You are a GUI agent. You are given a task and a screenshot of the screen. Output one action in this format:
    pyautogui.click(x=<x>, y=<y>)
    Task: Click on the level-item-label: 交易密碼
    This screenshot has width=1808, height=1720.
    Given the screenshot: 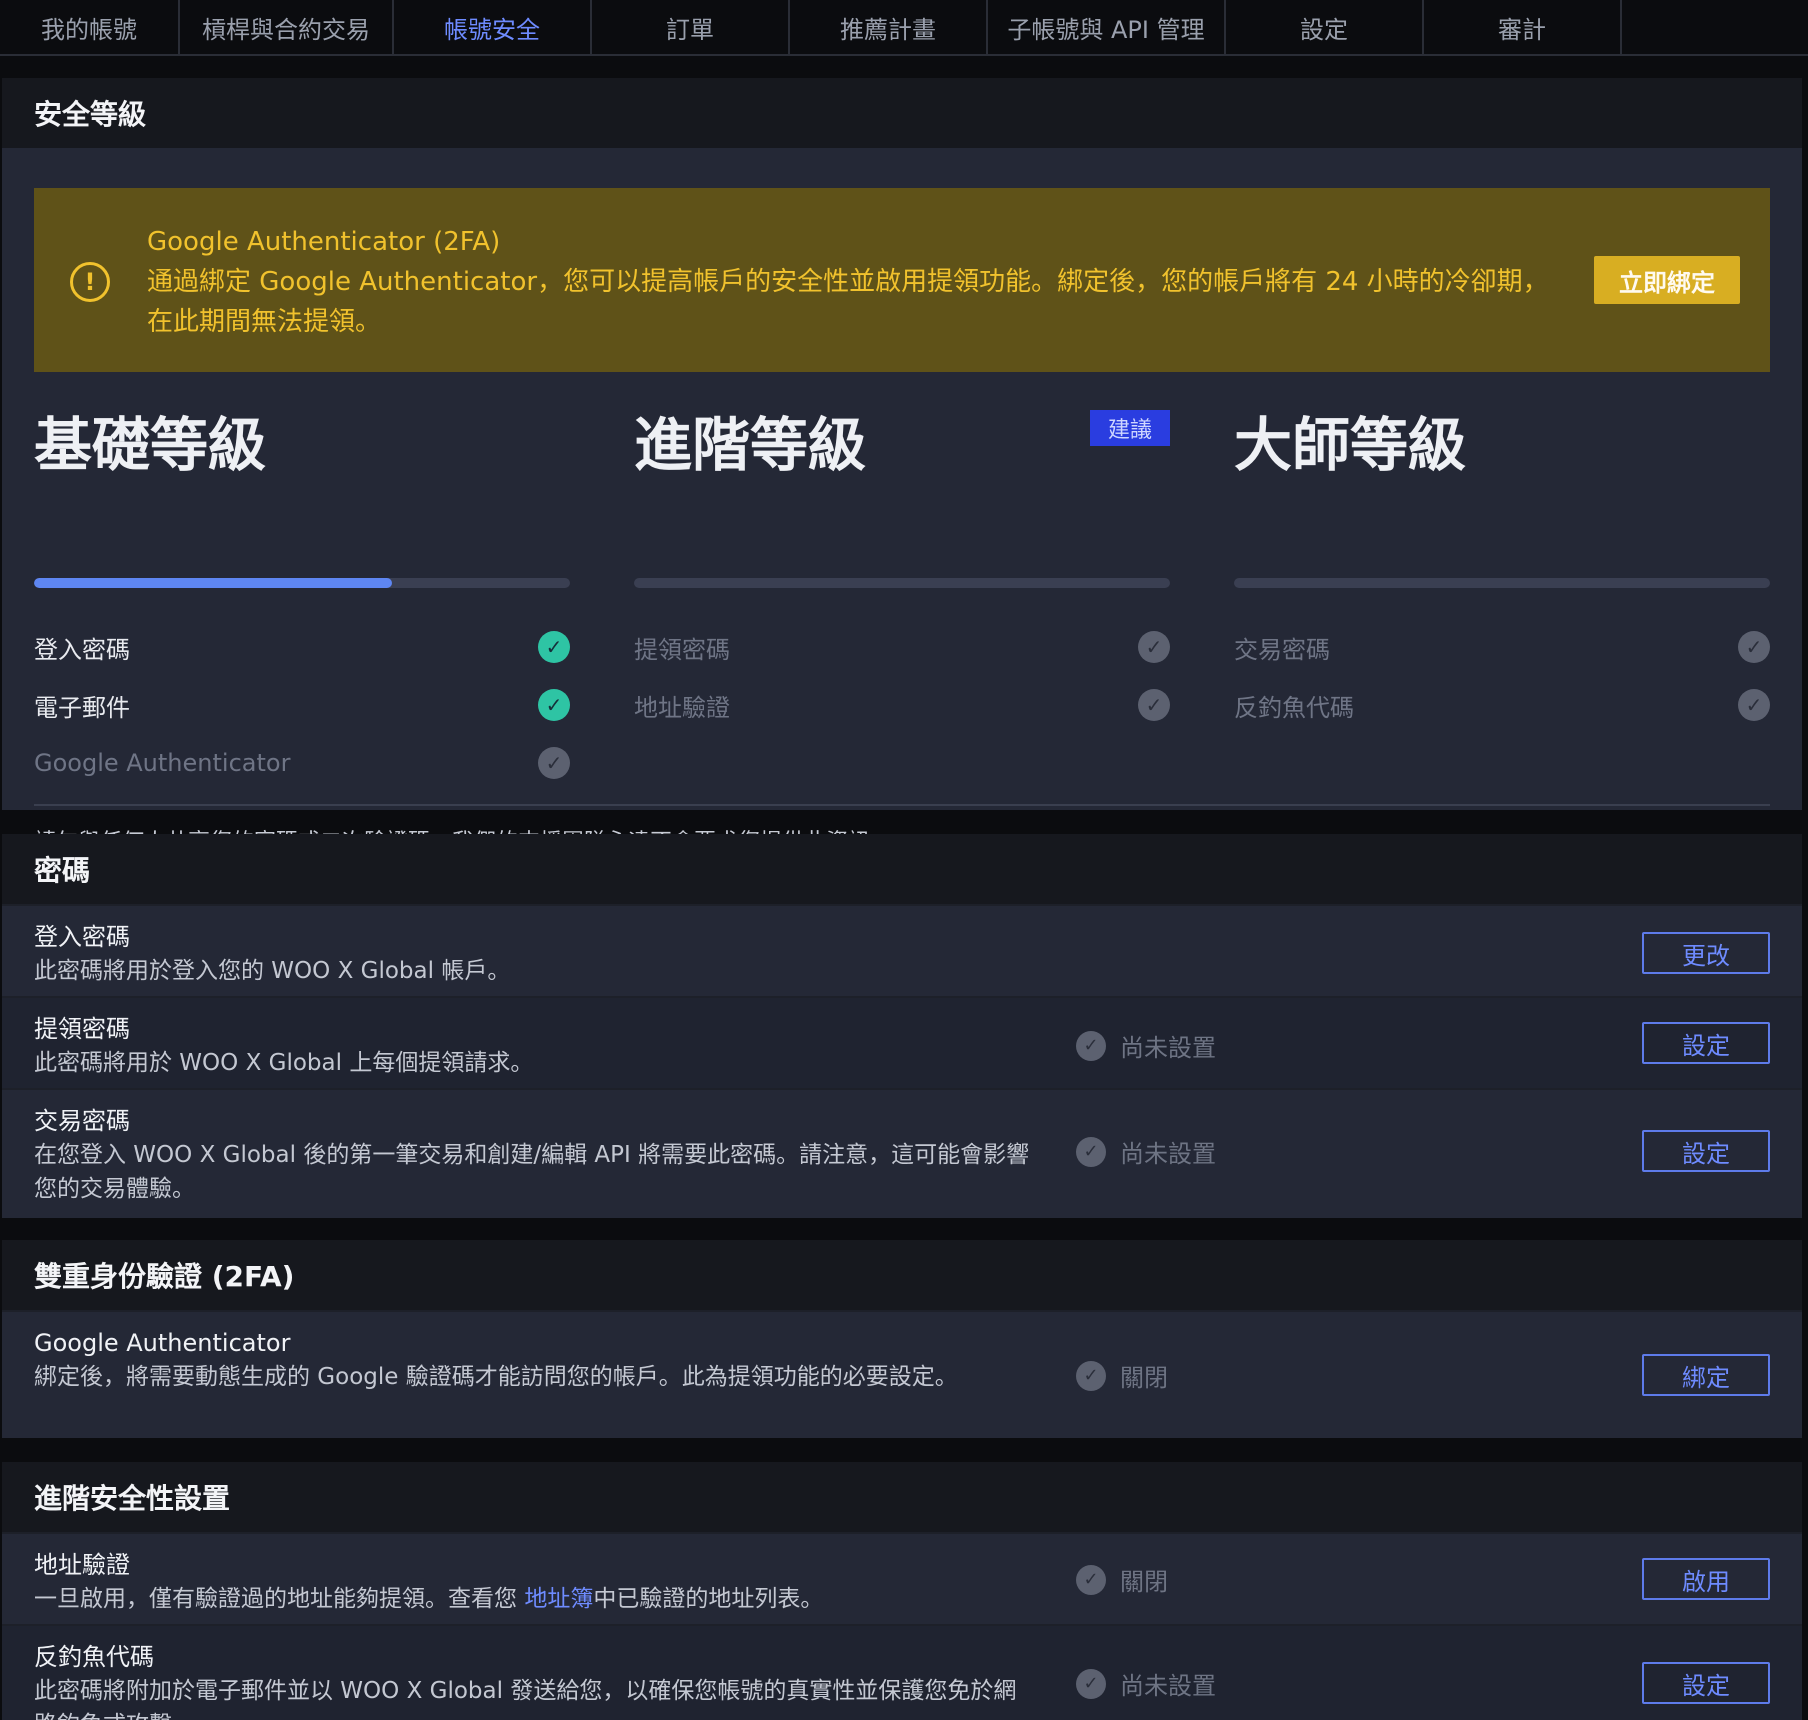 What is the action you would take?
    pyautogui.click(x=1282, y=649)
    